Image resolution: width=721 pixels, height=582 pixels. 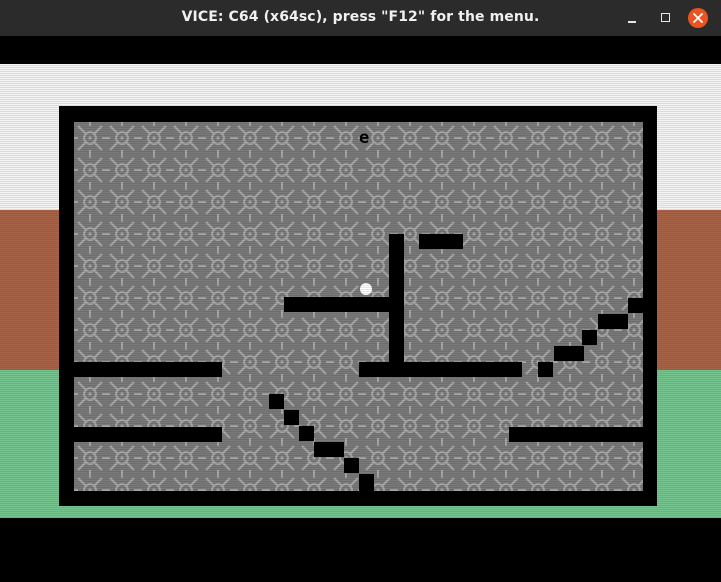 What do you see at coordinates (576, 434) in the screenshot?
I see `wall-right-lower` at bounding box center [576, 434].